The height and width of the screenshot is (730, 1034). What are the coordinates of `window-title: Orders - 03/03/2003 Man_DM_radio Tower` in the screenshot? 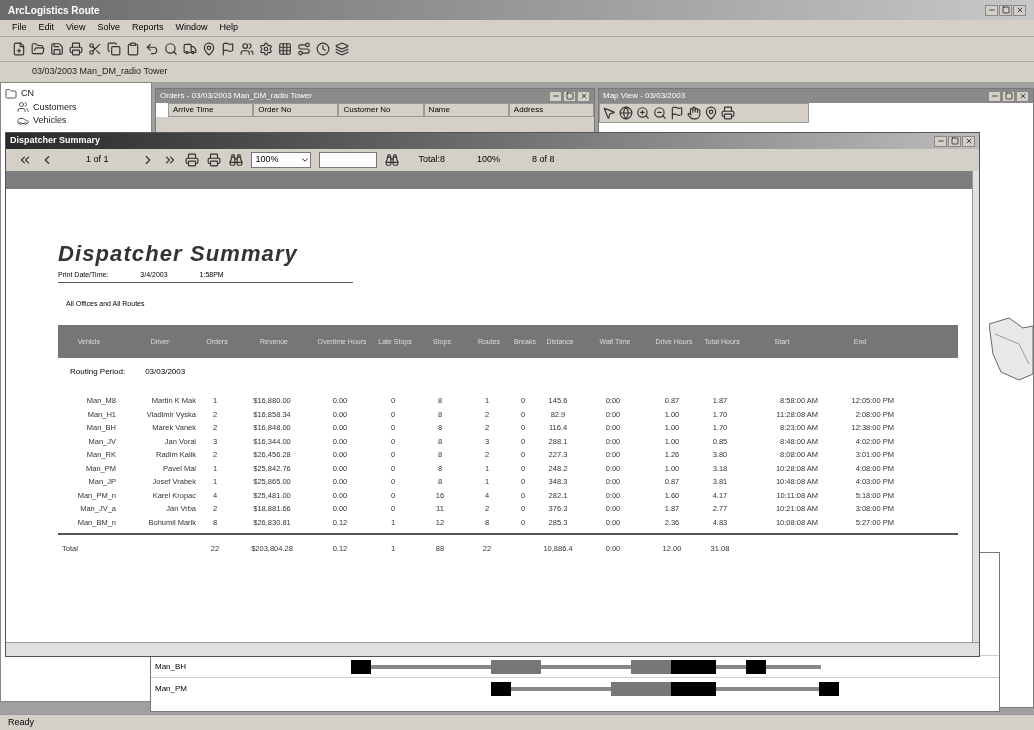 It's located at (236, 96).